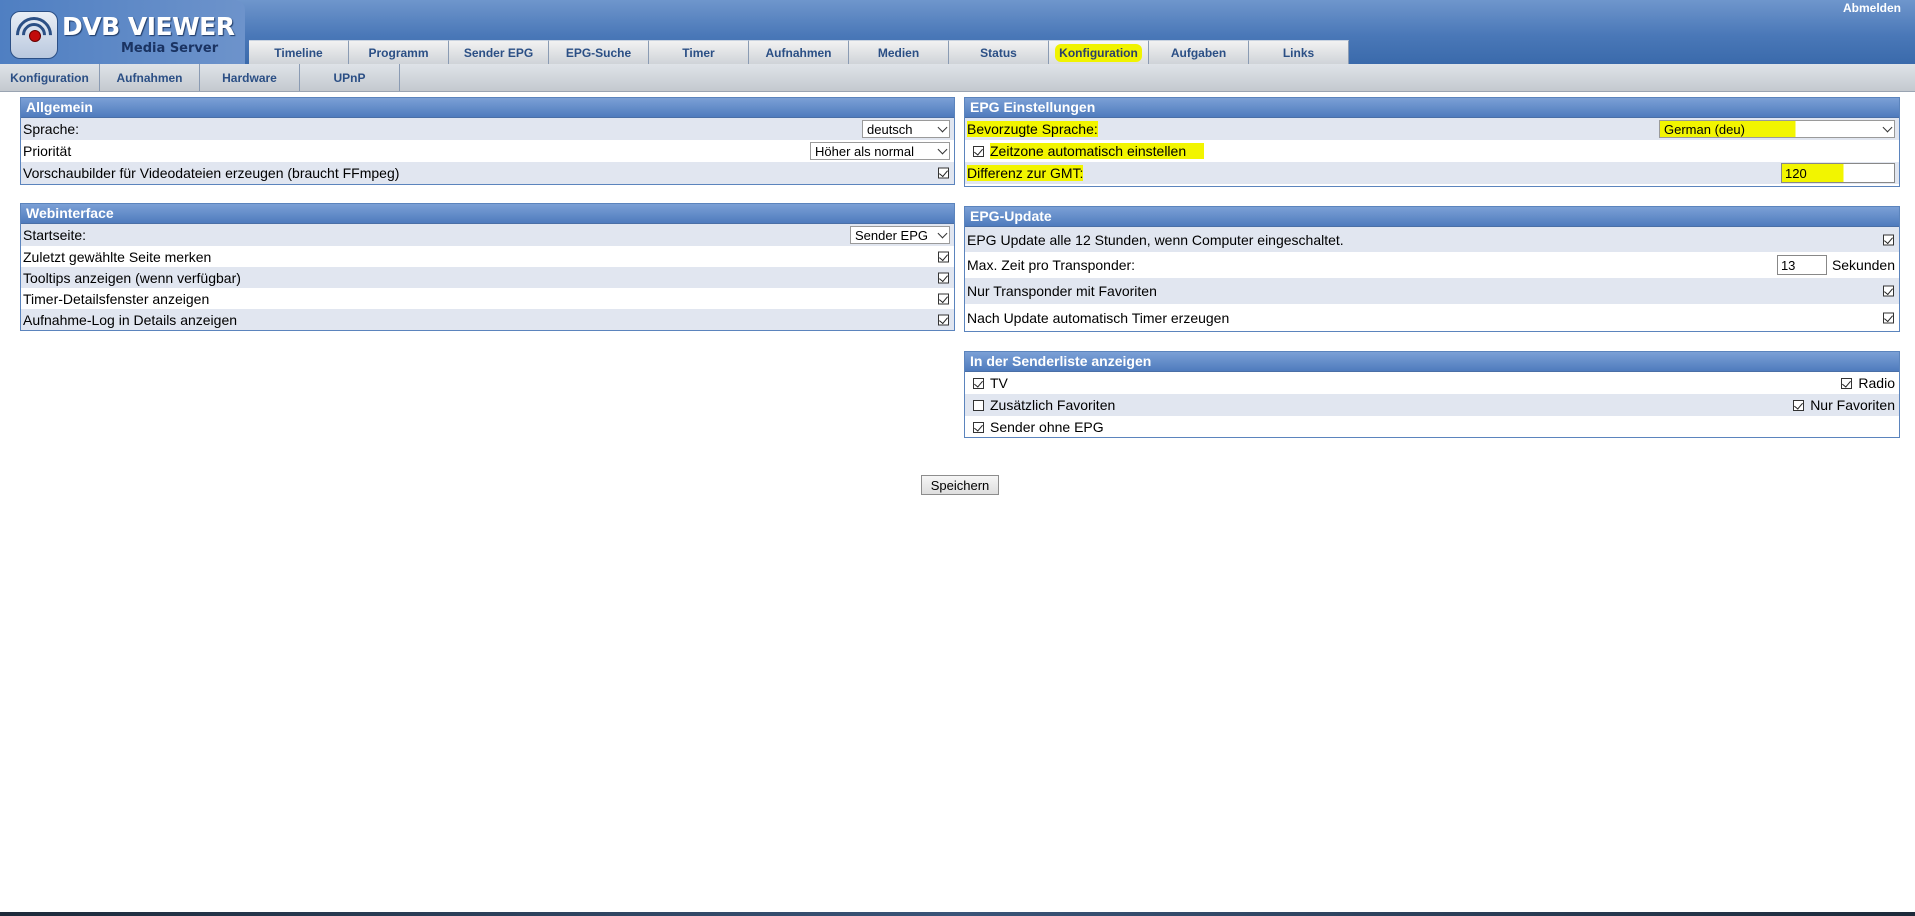 This screenshot has width=1915, height=916. Describe the element at coordinates (150, 77) in the screenshot. I see `subtab-aufnahmen: Aufnahmen` at that location.